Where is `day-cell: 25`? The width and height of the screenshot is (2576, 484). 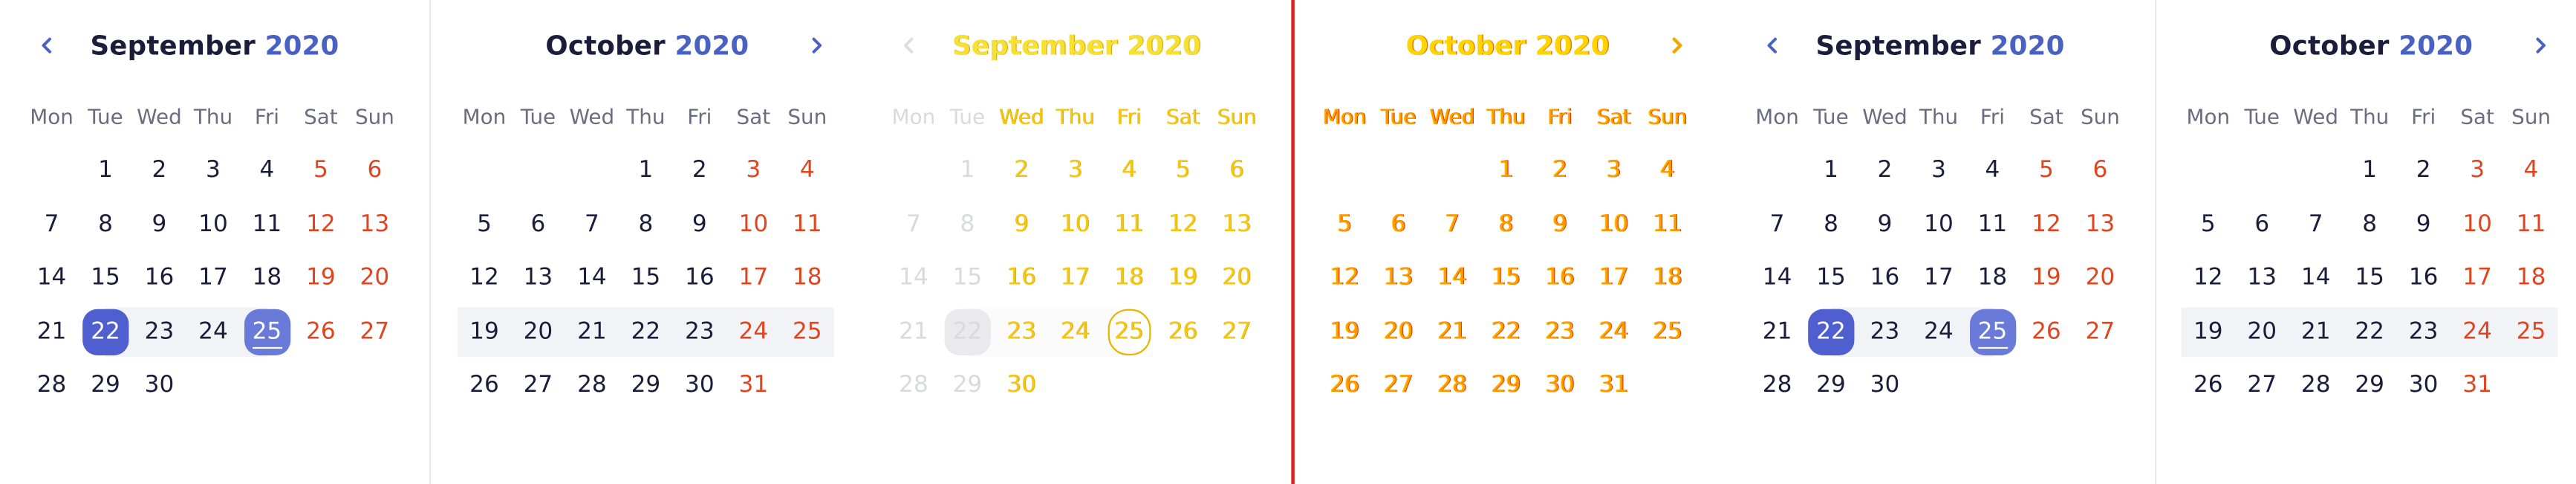 day-cell: 25 is located at coordinates (266, 332).